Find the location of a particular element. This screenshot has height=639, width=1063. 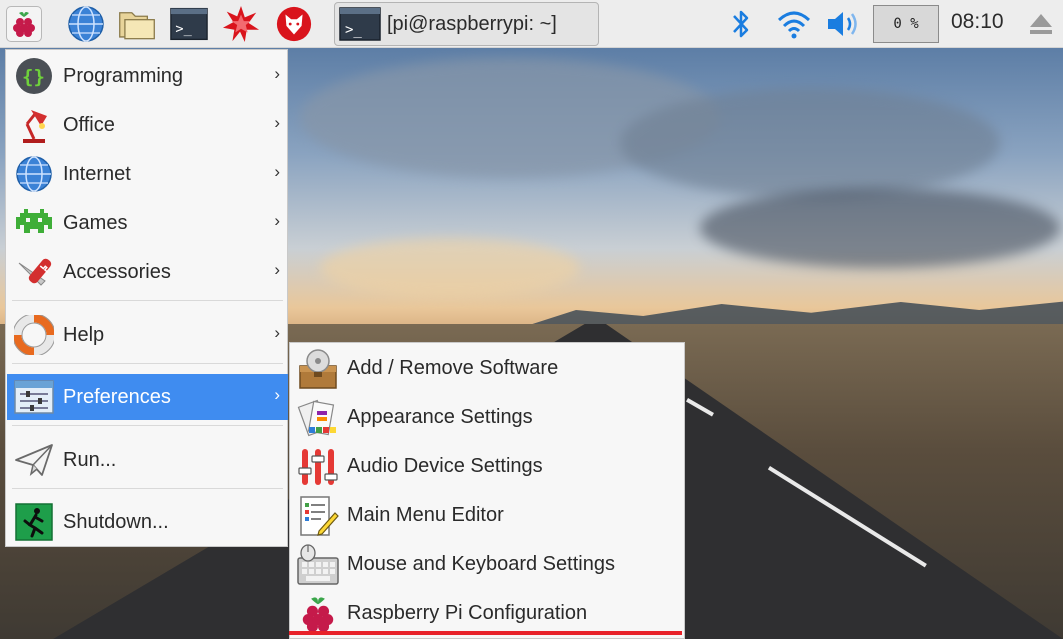

menu-item-accessories: Accessories › is located at coordinates (147, 272).